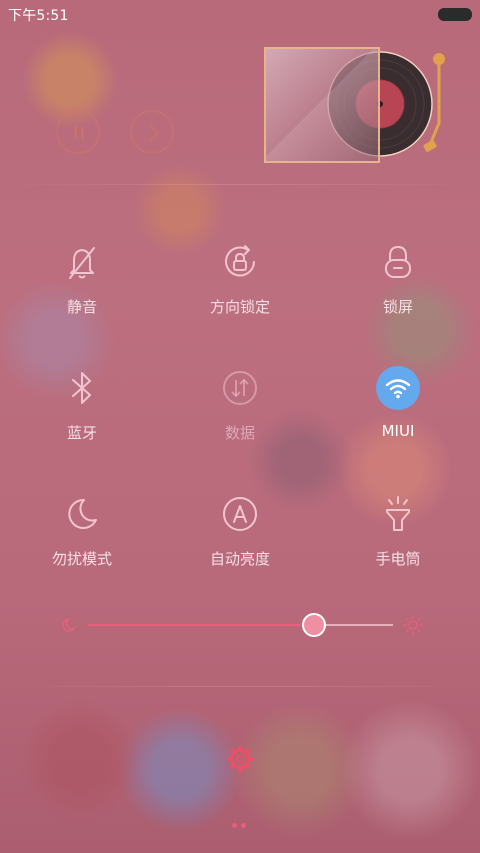  I want to click on next-track-button, so click(152, 132).